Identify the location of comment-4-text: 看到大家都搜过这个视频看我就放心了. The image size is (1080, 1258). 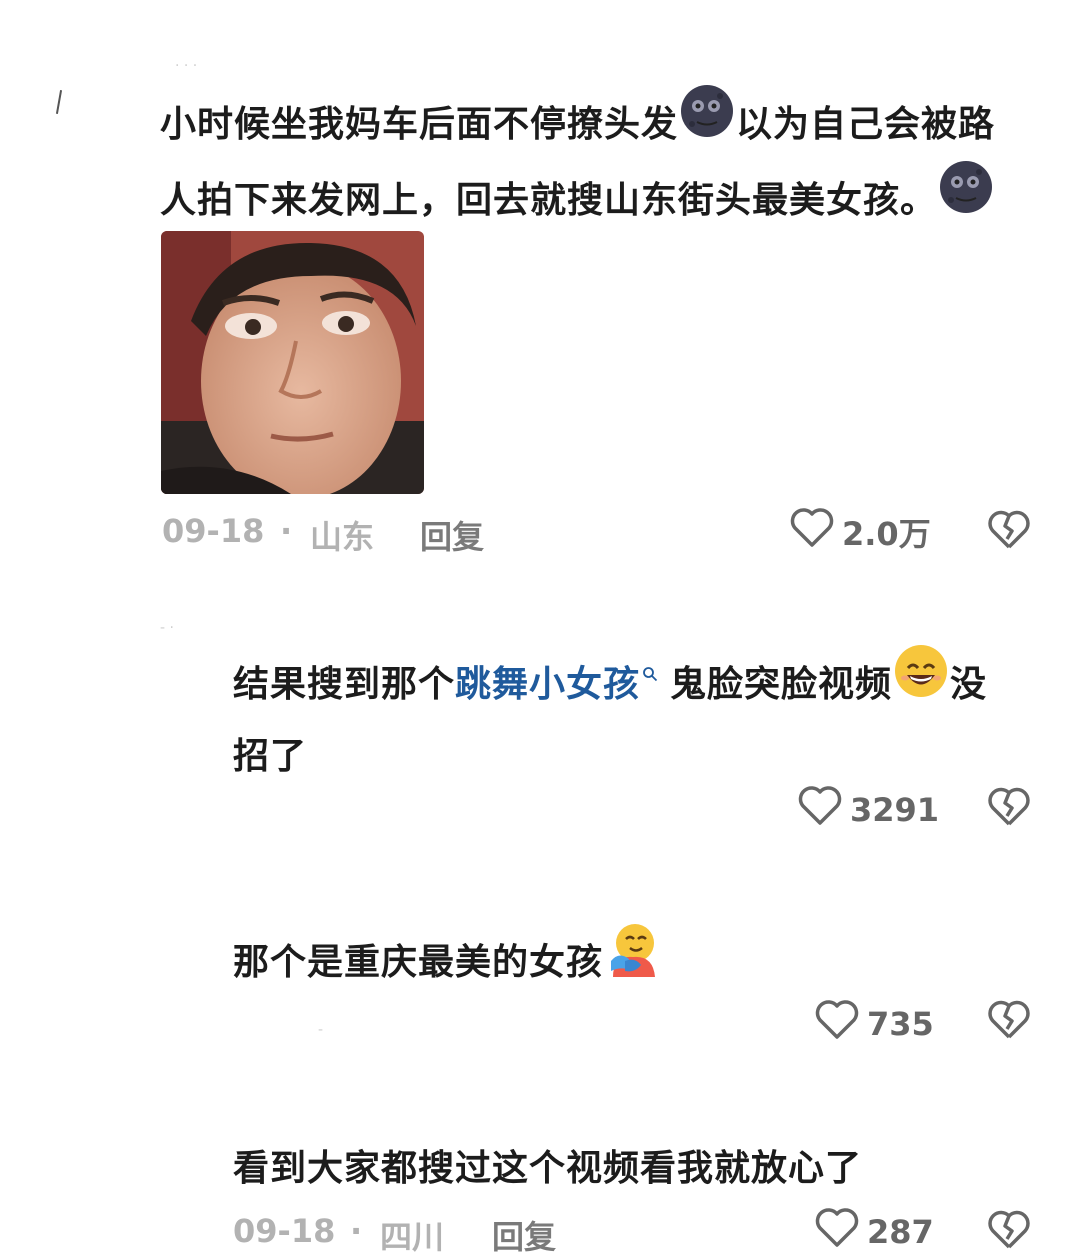
(548, 1168).